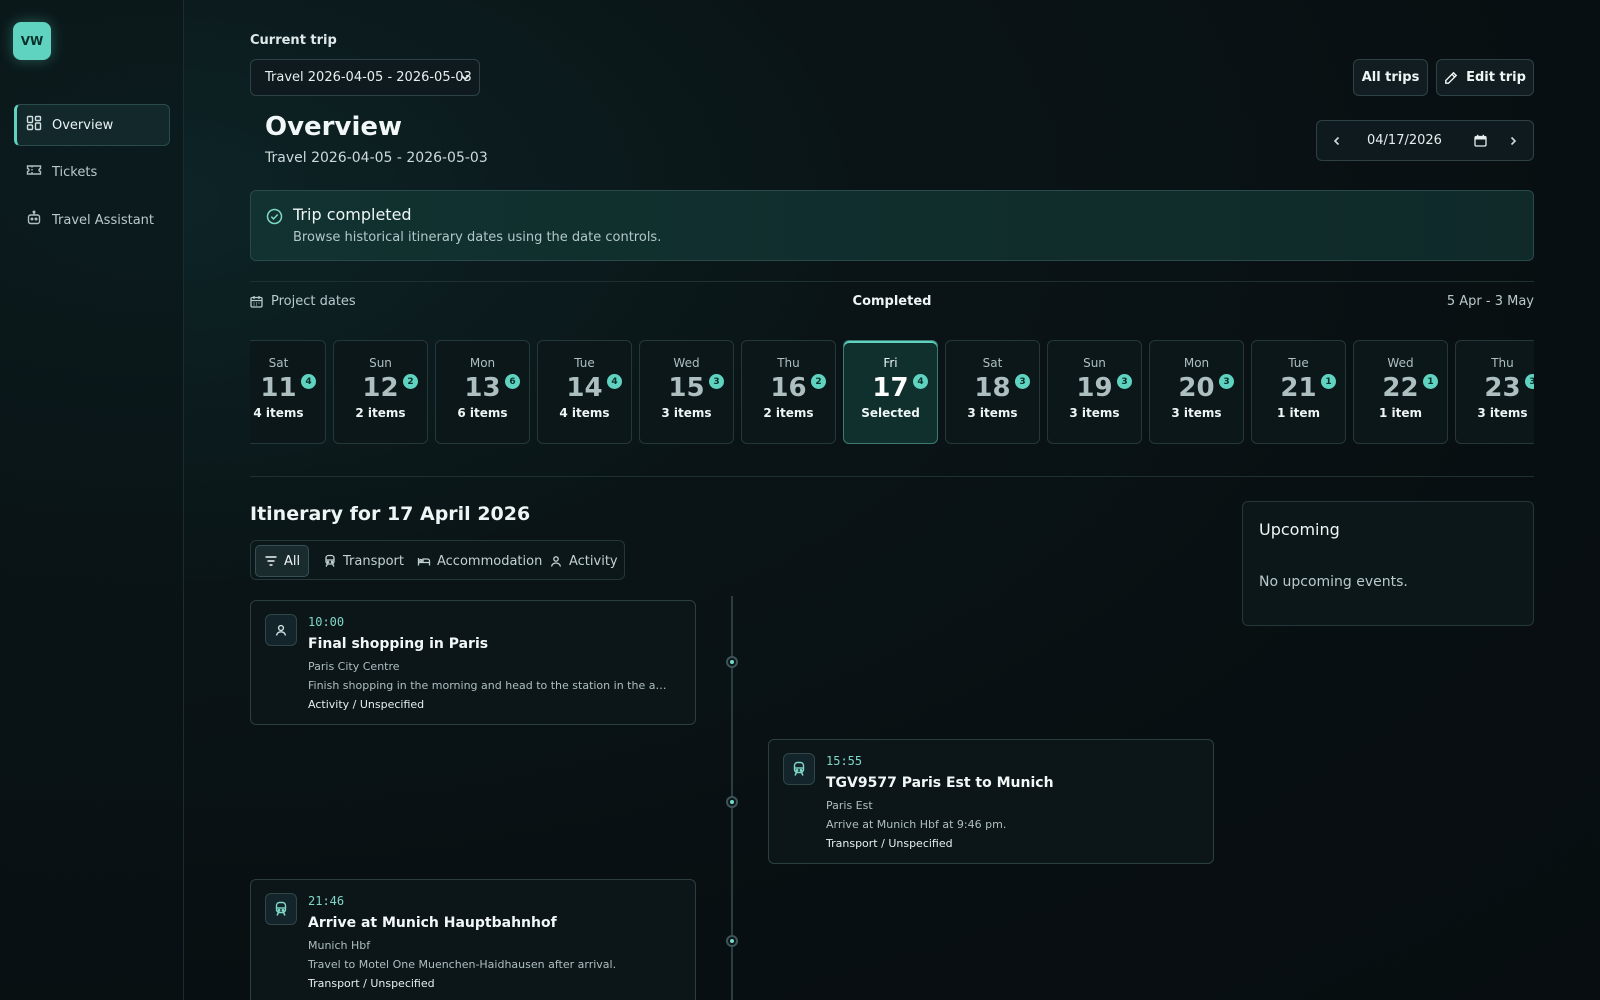 Image resolution: width=1600 pixels, height=1000 pixels. What do you see at coordinates (1513, 141) in the screenshot?
I see `next-date-button` at bounding box center [1513, 141].